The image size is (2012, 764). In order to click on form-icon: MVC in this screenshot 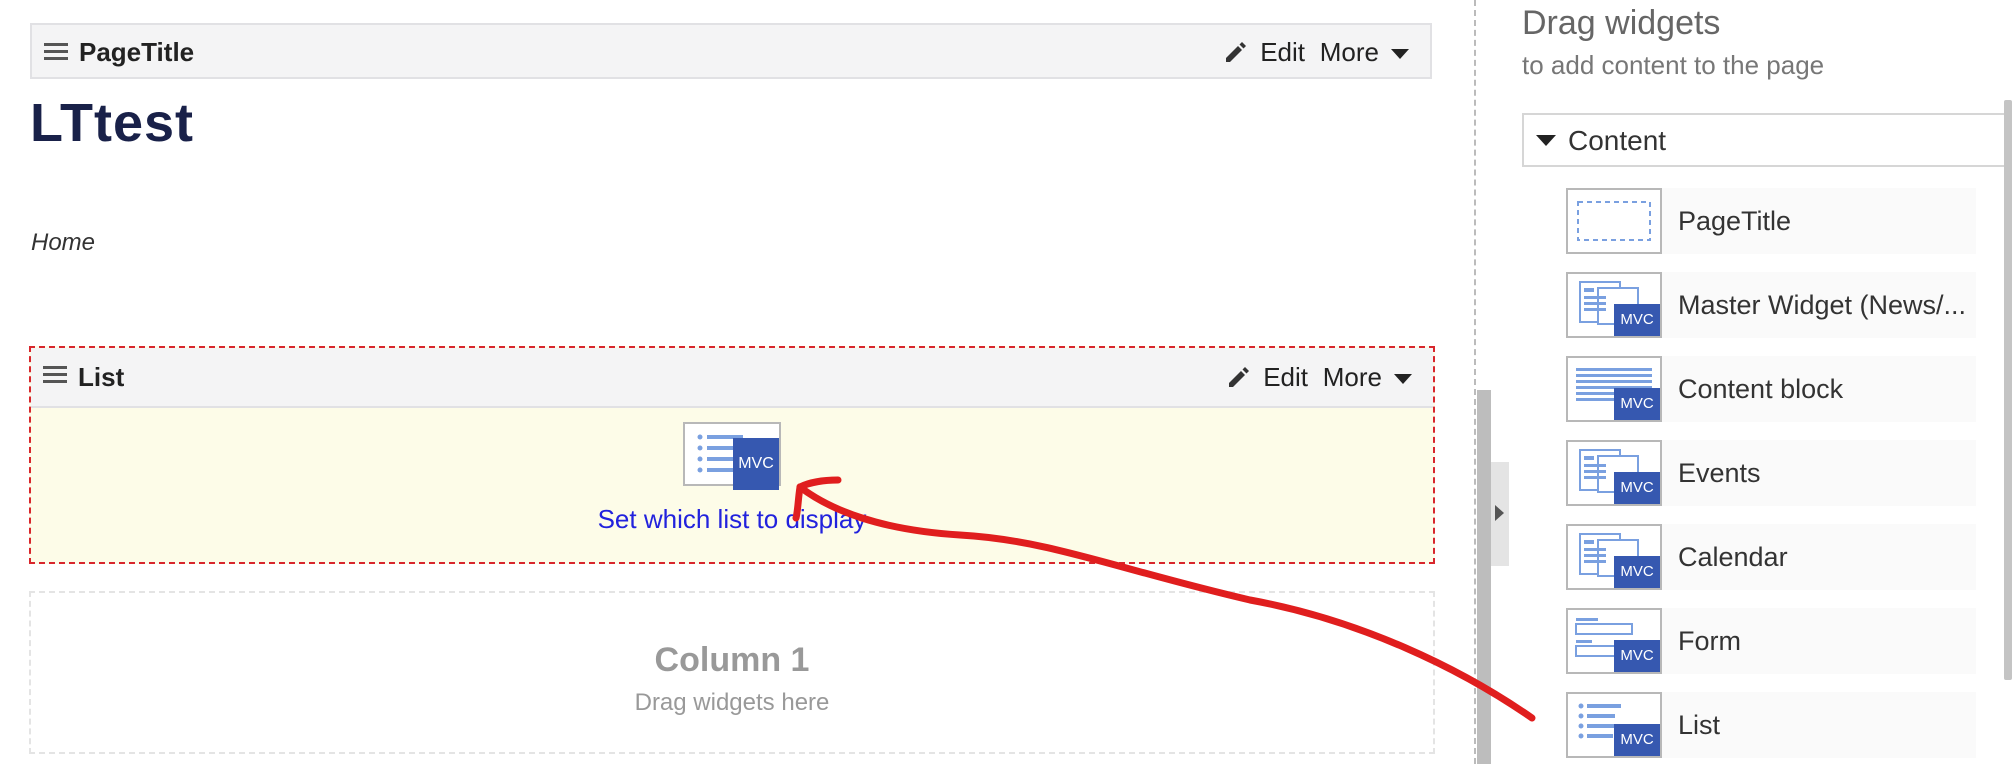, I will do `click(1614, 641)`.